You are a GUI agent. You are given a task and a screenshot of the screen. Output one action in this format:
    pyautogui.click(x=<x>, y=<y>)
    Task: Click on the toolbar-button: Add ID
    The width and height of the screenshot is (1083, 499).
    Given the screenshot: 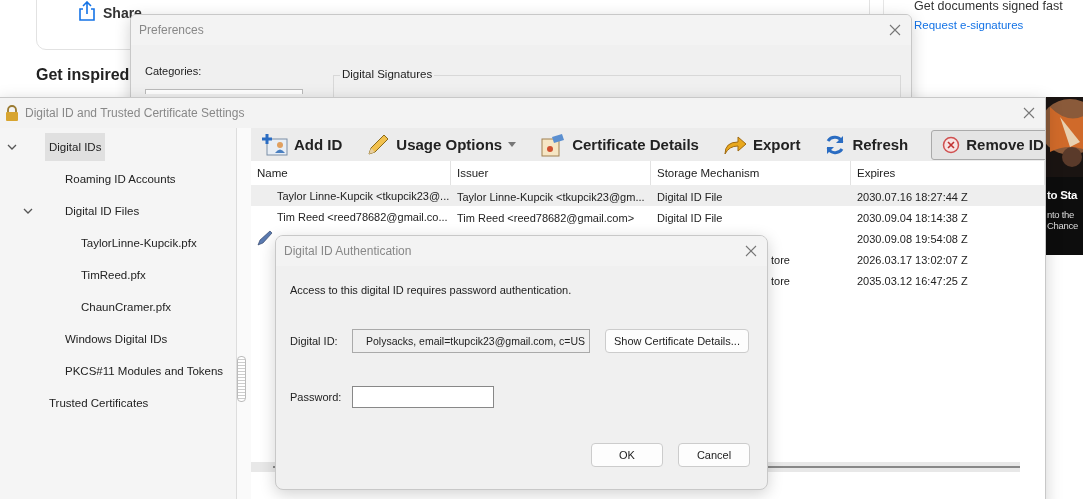 What is the action you would take?
    pyautogui.click(x=302, y=144)
    